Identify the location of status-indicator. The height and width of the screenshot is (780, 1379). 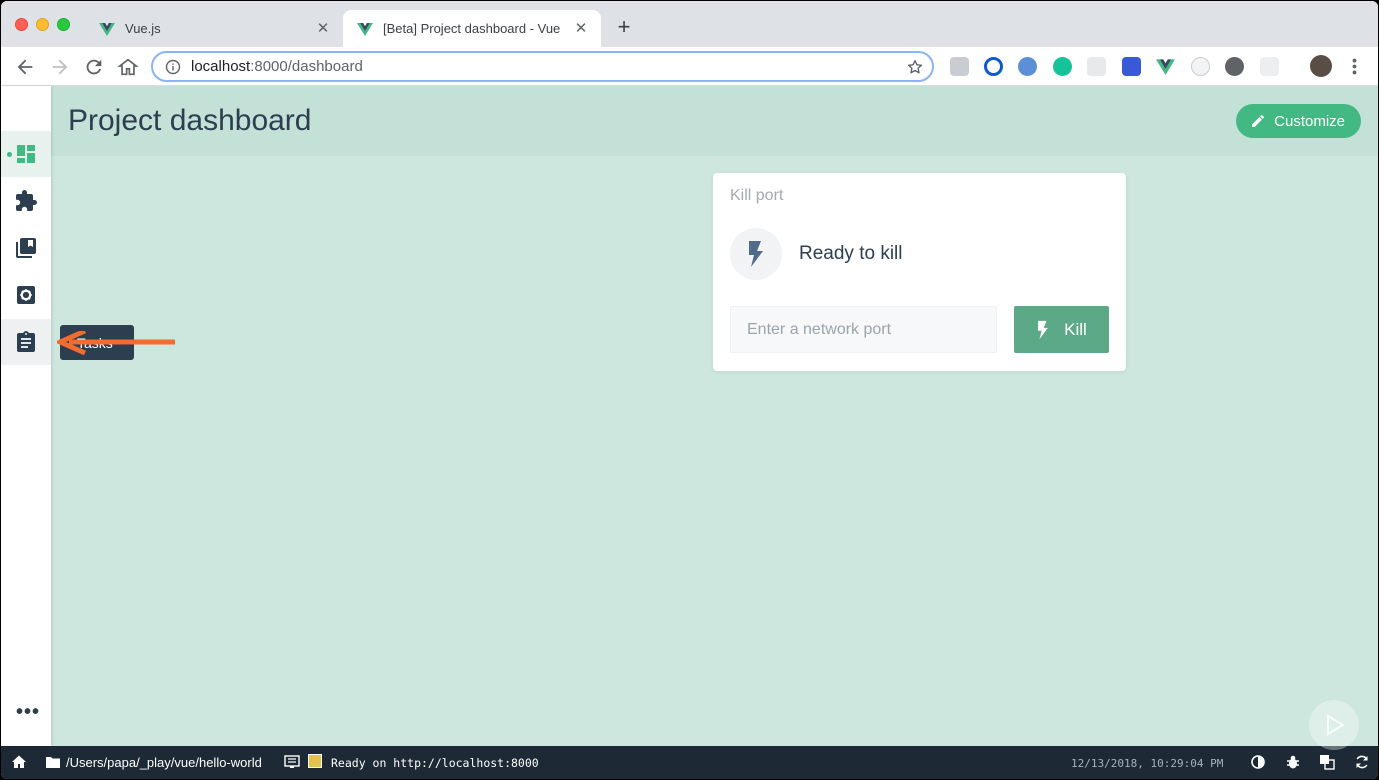
(756, 254).